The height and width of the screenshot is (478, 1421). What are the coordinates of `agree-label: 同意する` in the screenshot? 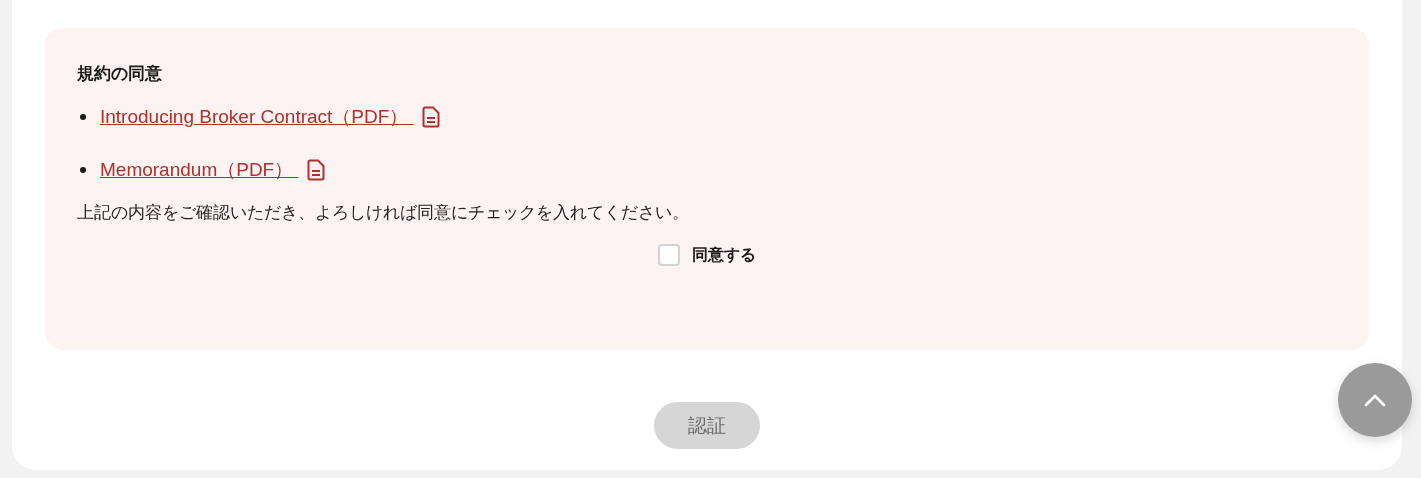 It's located at (724, 255).